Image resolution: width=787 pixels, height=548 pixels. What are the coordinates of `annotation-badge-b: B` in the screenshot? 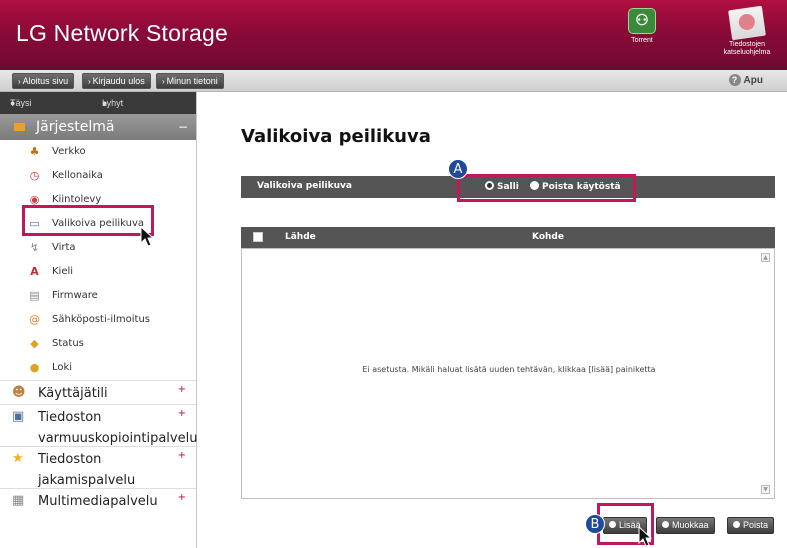 It's located at (595, 524).